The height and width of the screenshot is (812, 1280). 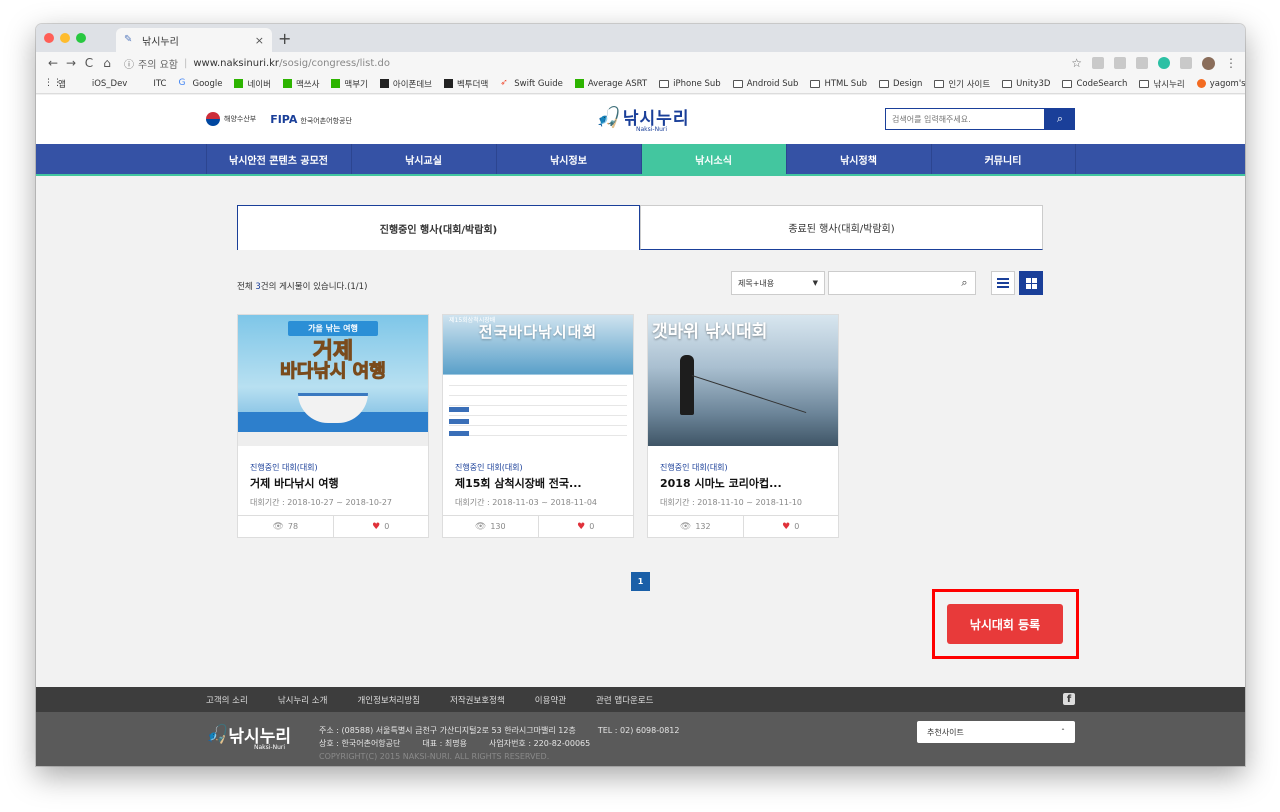 I want to click on browser-tab: ✎ 낚시누리 ×, so click(x=194, y=40).